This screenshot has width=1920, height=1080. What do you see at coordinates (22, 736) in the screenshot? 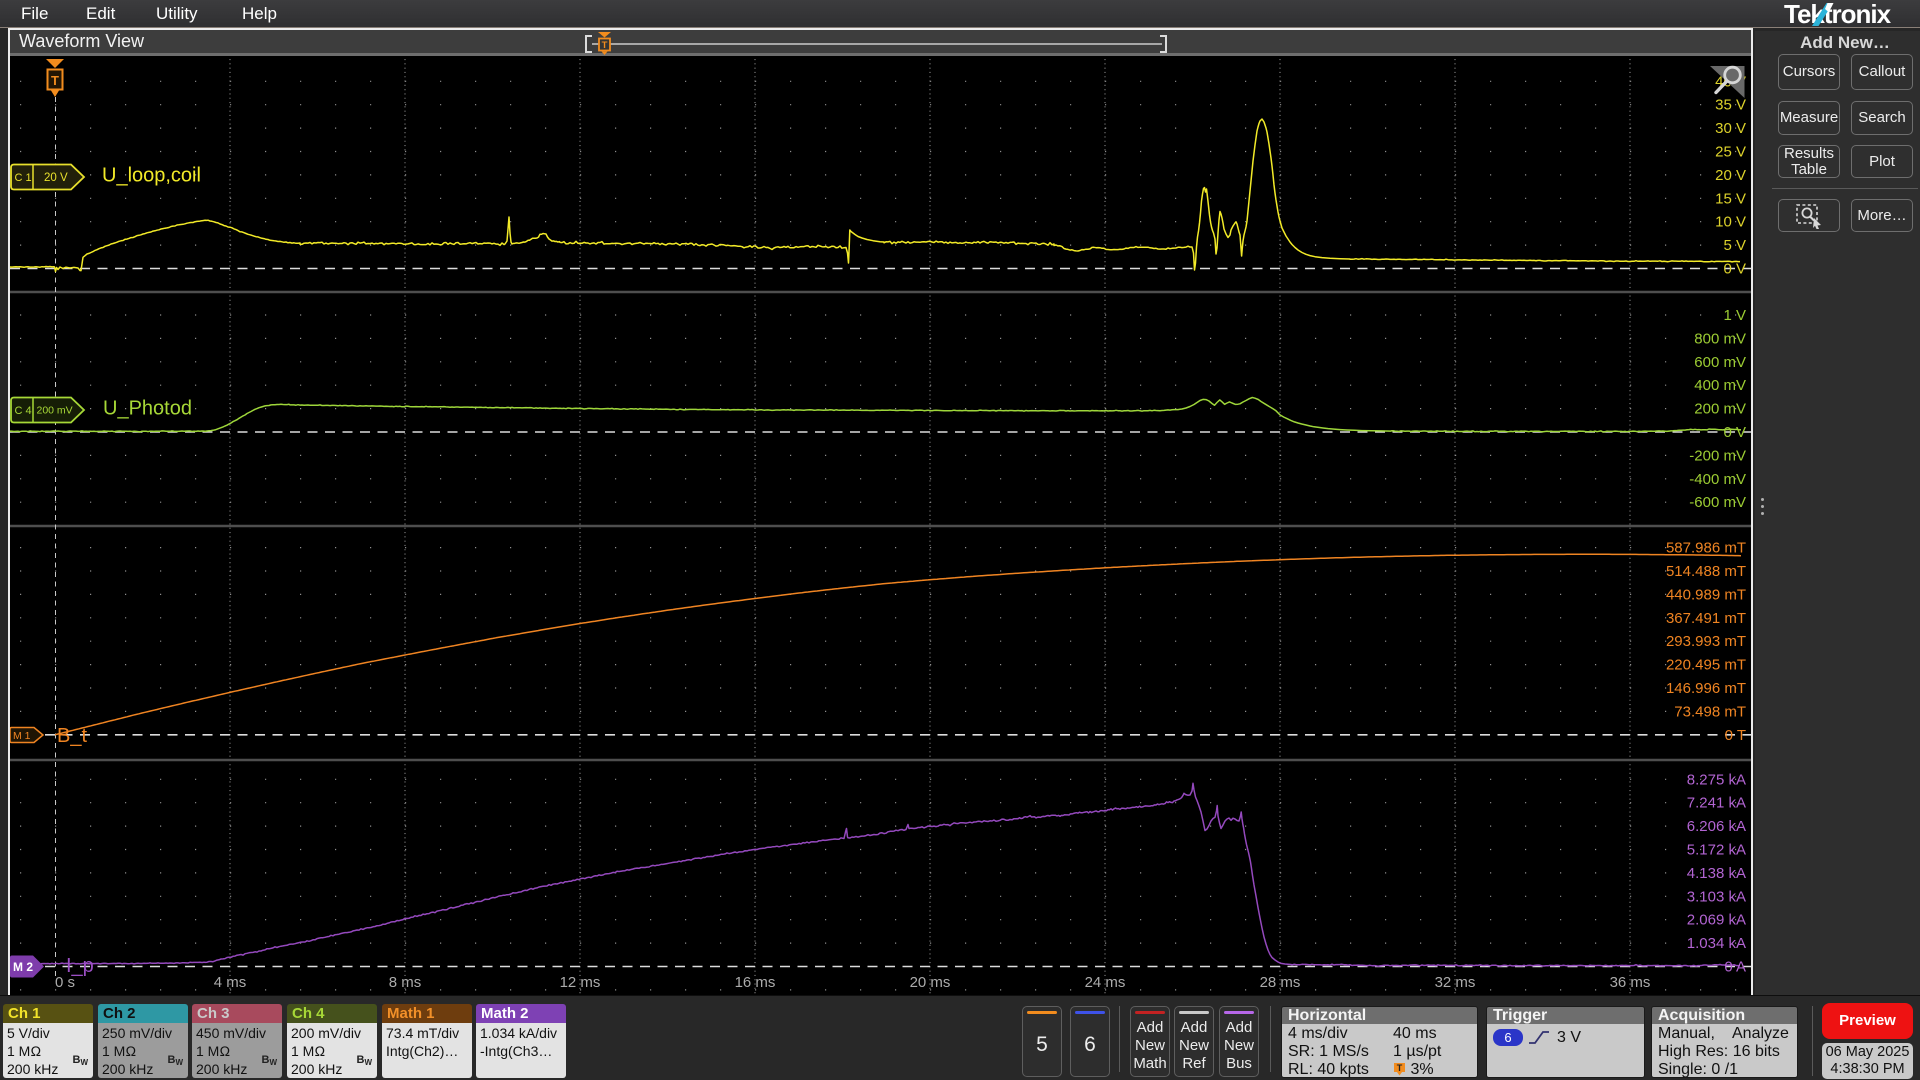
I see `svg-text: M 1` at bounding box center [22, 736].